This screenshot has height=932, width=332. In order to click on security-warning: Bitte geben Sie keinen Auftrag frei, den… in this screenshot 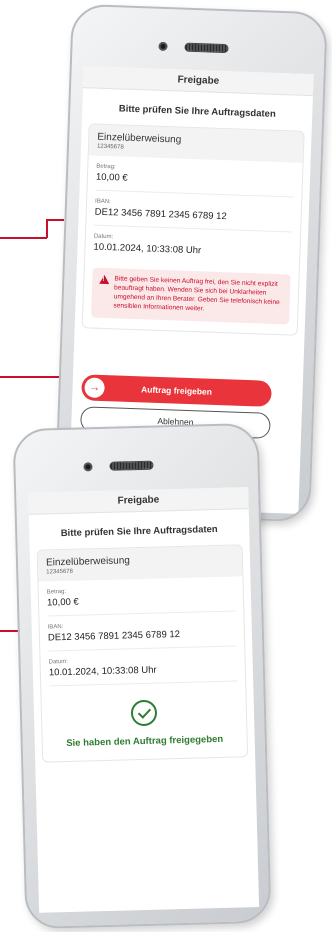, I will do `click(191, 296)`.